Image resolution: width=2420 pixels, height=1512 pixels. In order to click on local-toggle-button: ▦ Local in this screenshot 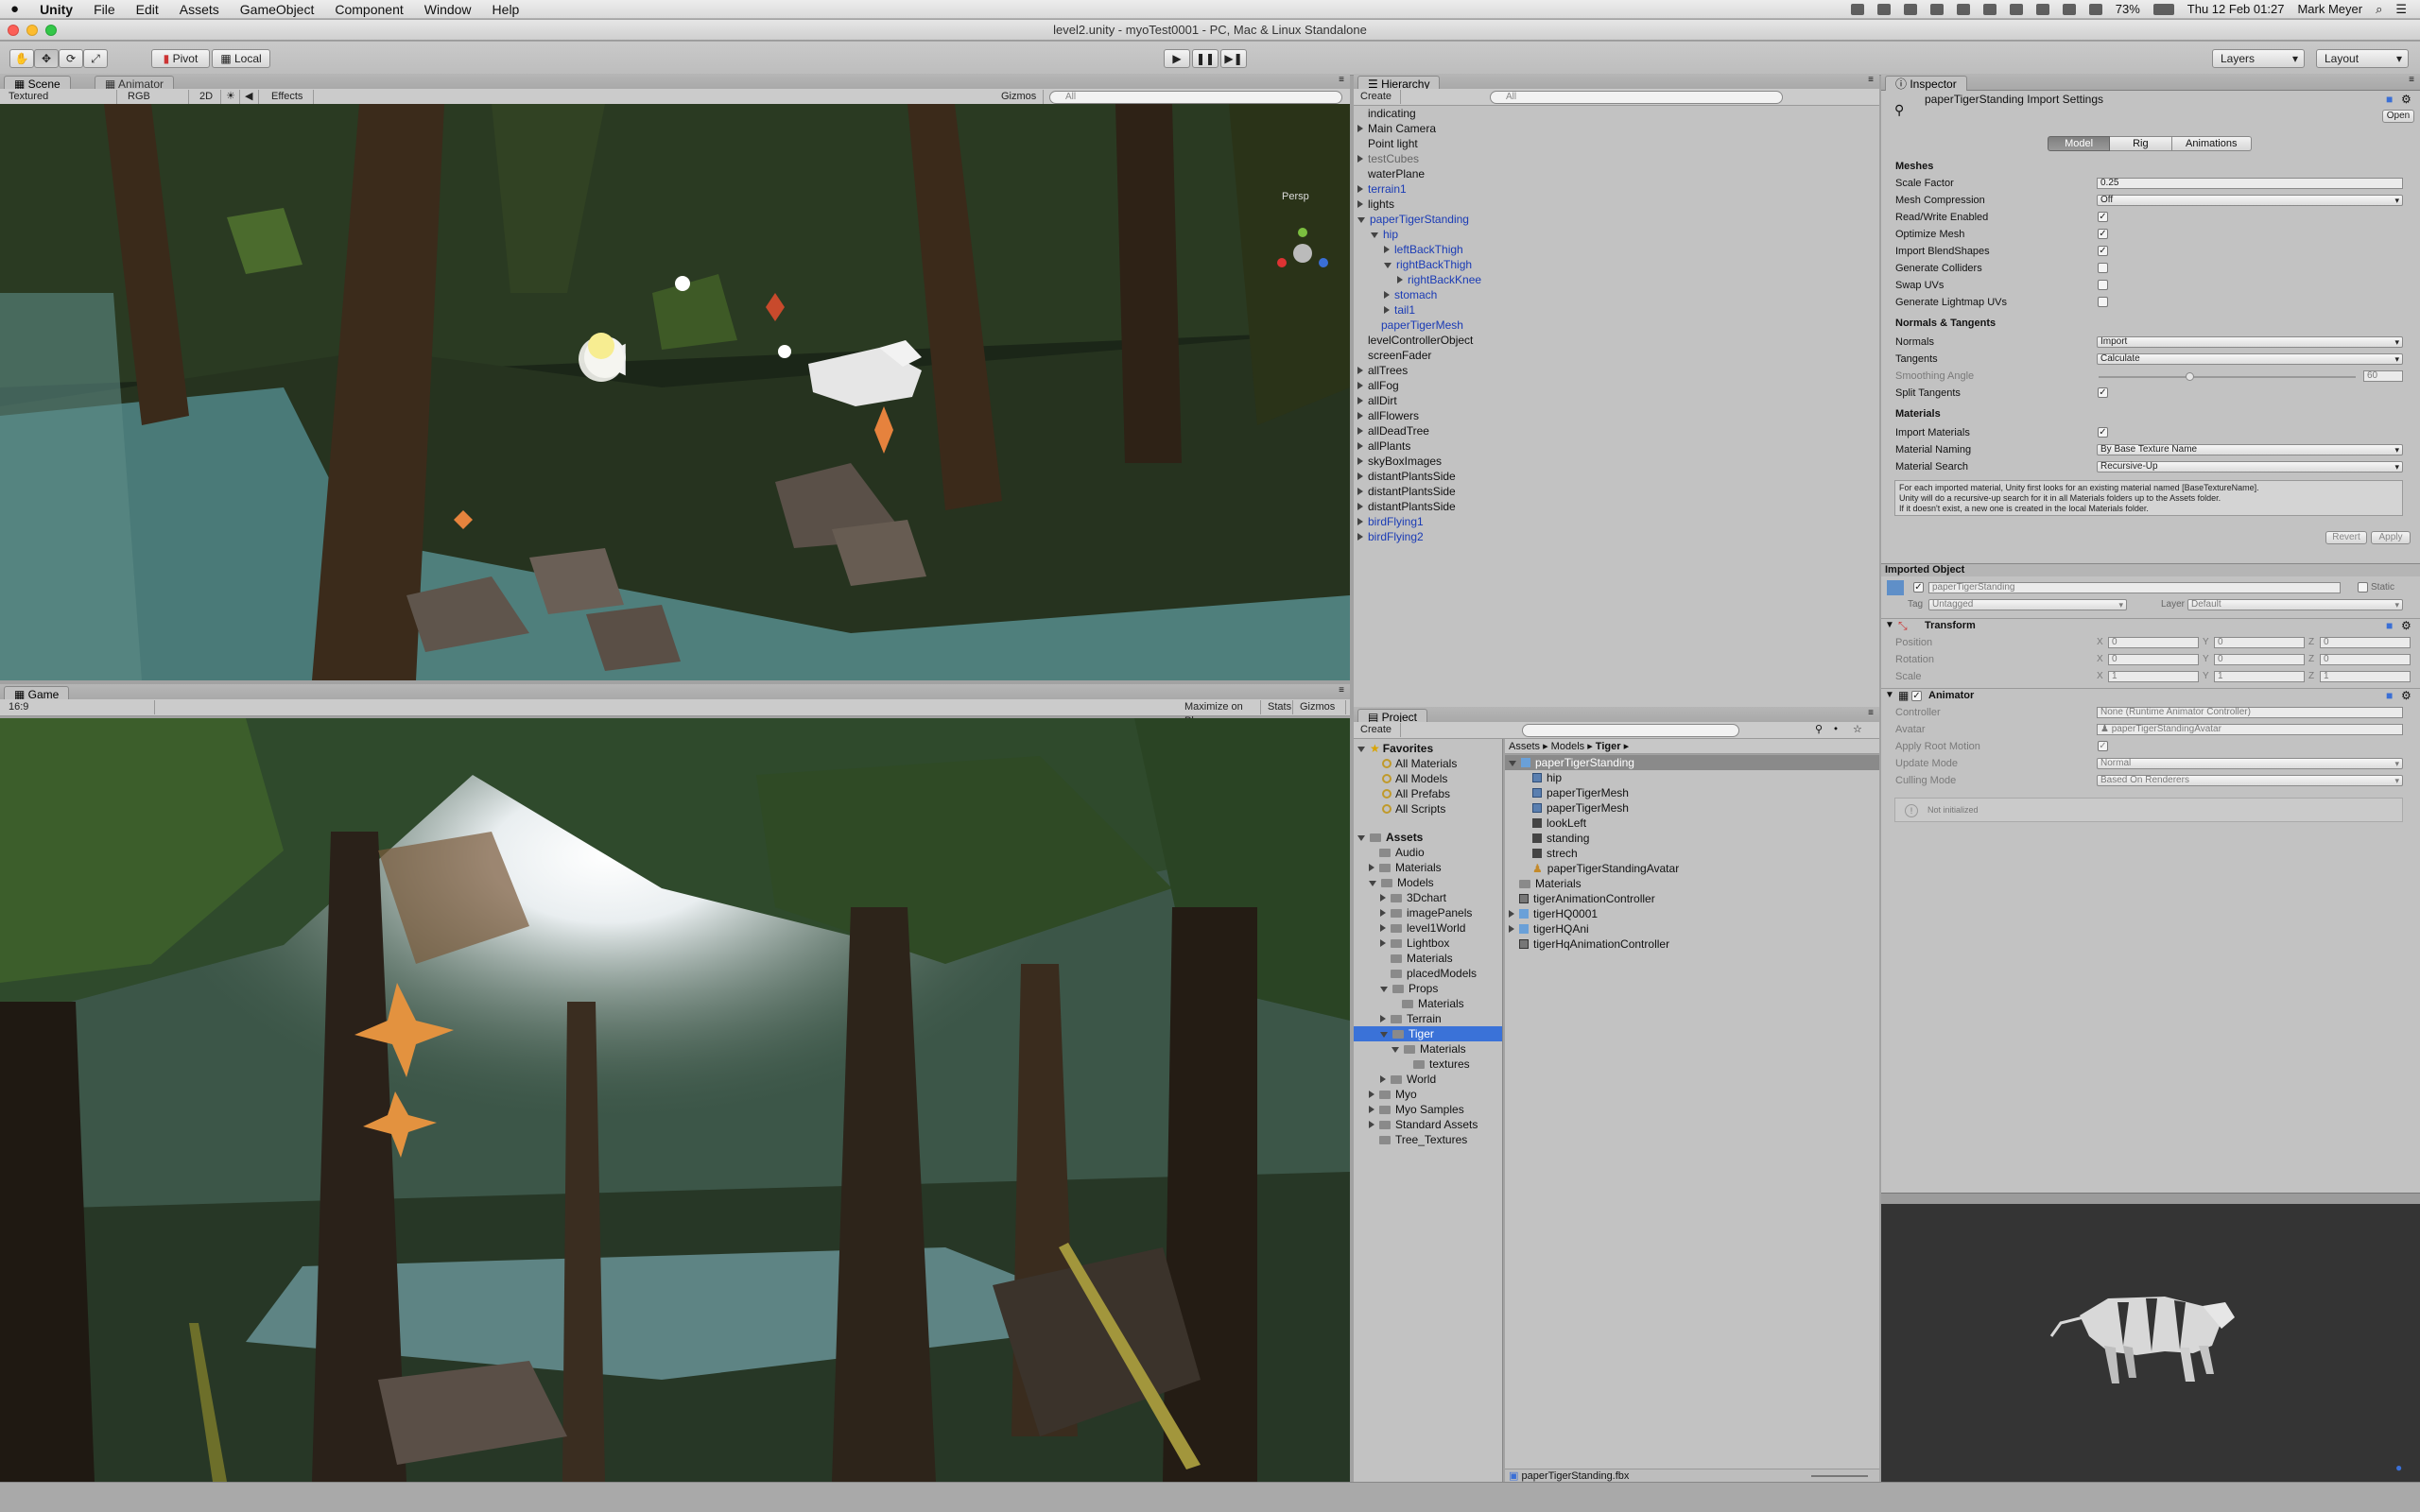, I will do `click(241, 58)`.